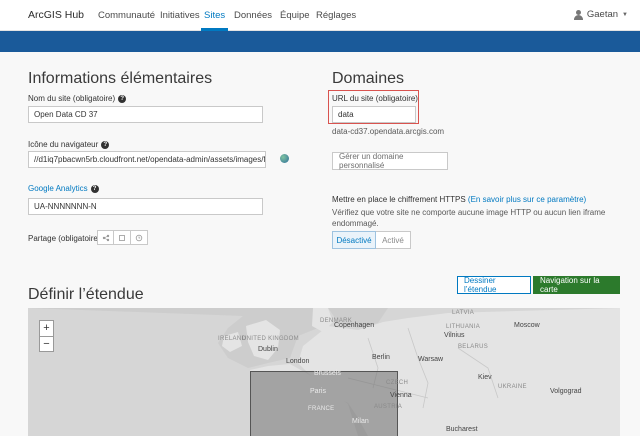 This screenshot has width=640, height=436. What do you see at coordinates (368, 78) in the screenshot?
I see `domains-title: Domaines` at bounding box center [368, 78].